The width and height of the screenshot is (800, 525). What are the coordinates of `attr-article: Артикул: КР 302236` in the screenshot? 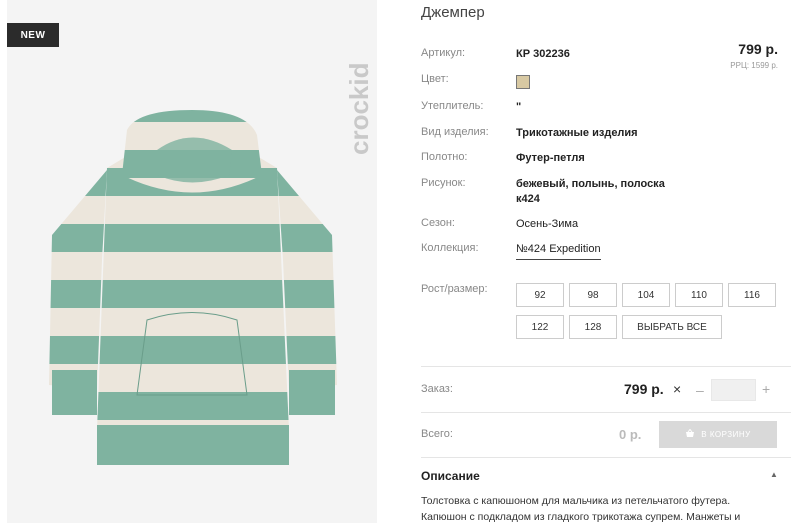 It's located at (548, 54).